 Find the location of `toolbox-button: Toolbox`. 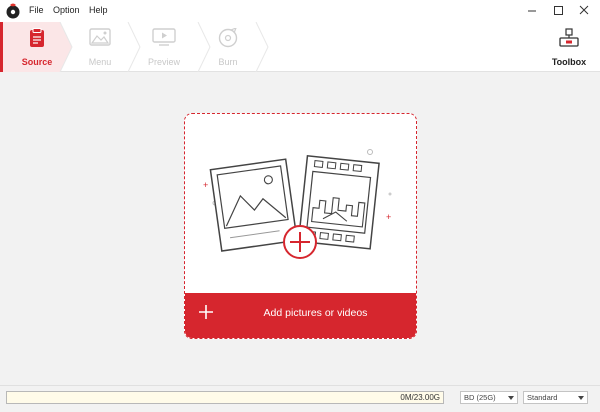

toolbox-button: Toolbox is located at coordinates (569, 47).